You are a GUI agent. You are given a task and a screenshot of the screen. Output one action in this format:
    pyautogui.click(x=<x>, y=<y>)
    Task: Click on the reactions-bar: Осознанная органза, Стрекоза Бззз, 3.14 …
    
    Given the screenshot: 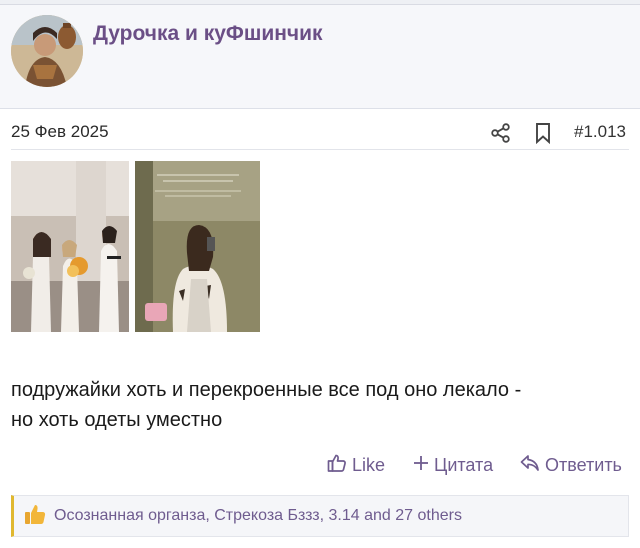 What is the action you would take?
    pyautogui.click(x=320, y=516)
    